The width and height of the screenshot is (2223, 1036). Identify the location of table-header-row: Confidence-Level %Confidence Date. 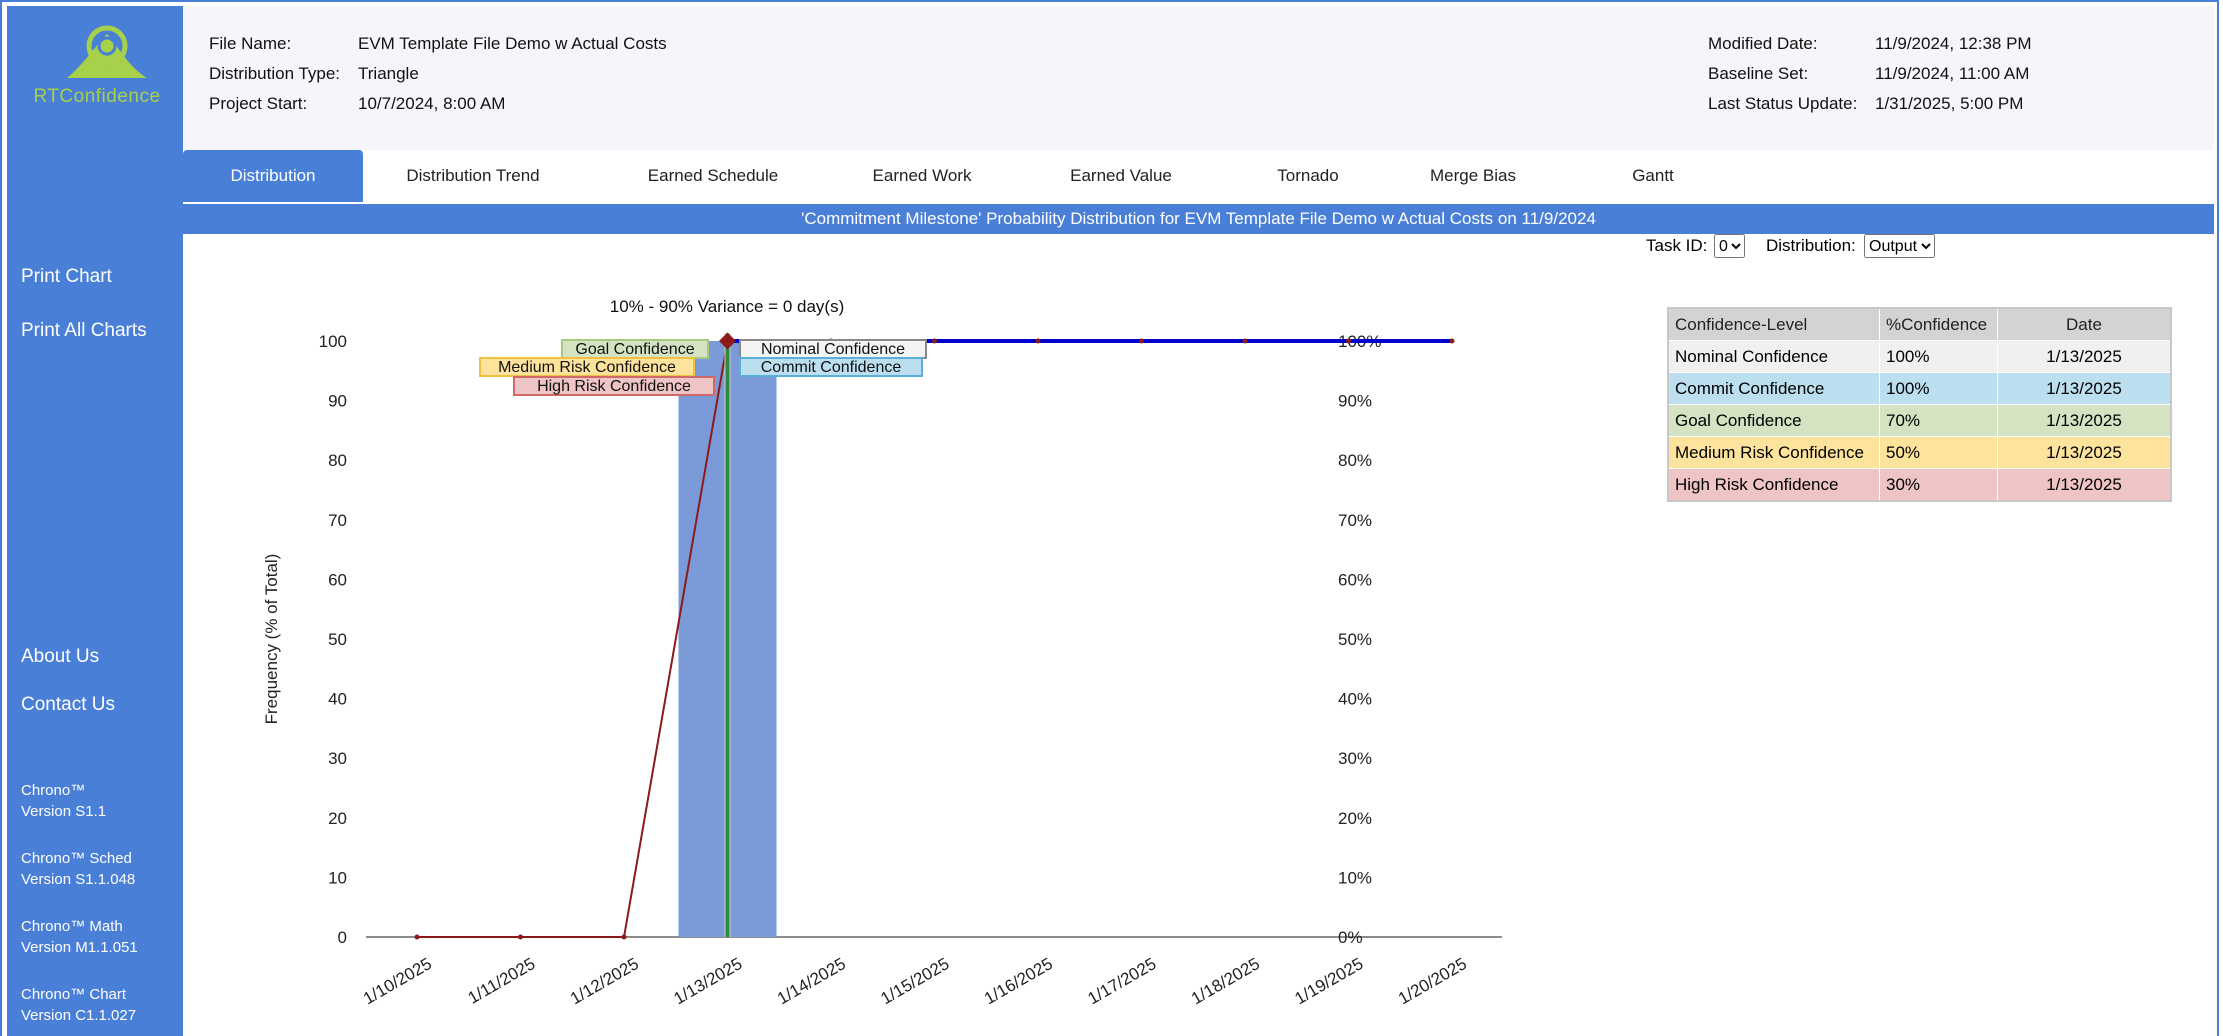
(1919, 324).